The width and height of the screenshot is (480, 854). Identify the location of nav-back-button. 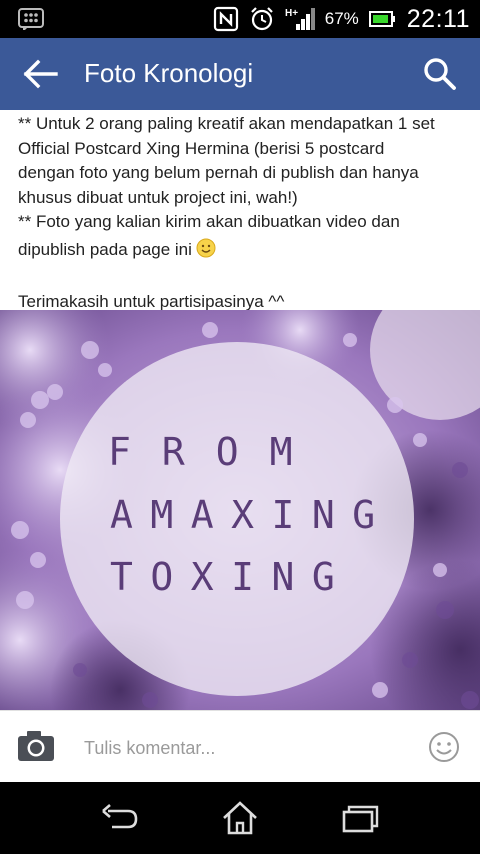
(120, 818).